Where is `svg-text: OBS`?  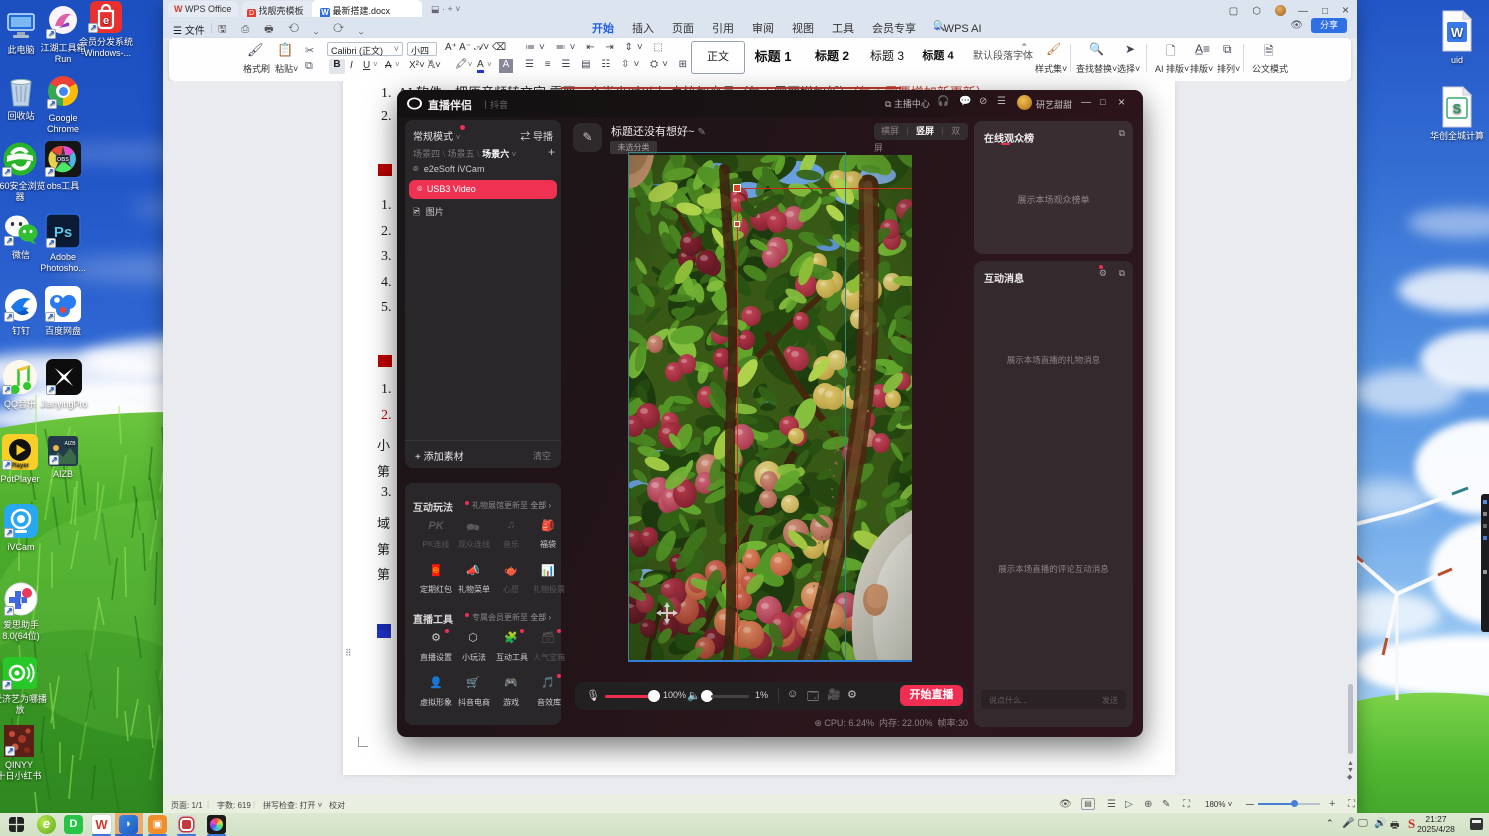 svg-text: OBS is located at coordinates (63, 160).